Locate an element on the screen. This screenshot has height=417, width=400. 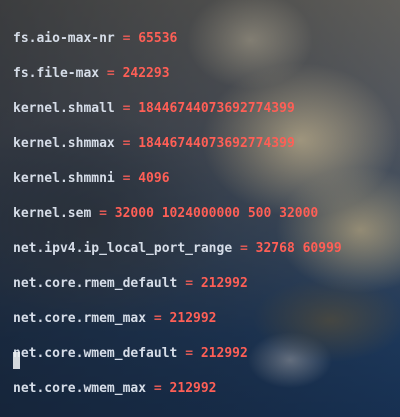
sysctl-value: 32000 1024000000 500 32000 is located at coordinates (216, 213).